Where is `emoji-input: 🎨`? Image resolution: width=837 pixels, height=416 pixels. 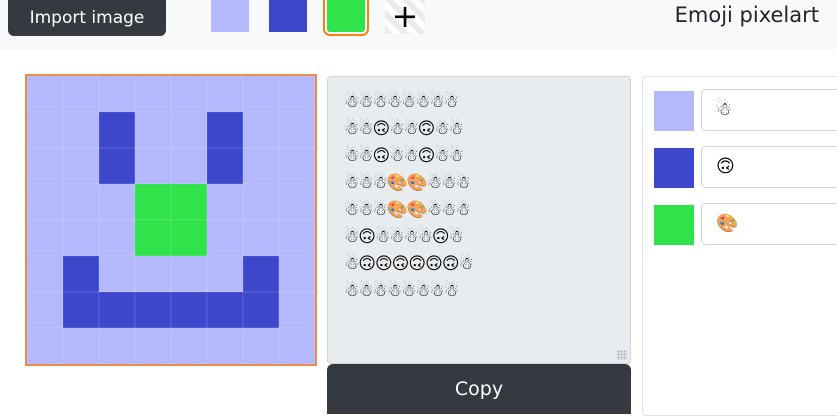 emoji-input: 🎨 is located at coordinates (769, 224).